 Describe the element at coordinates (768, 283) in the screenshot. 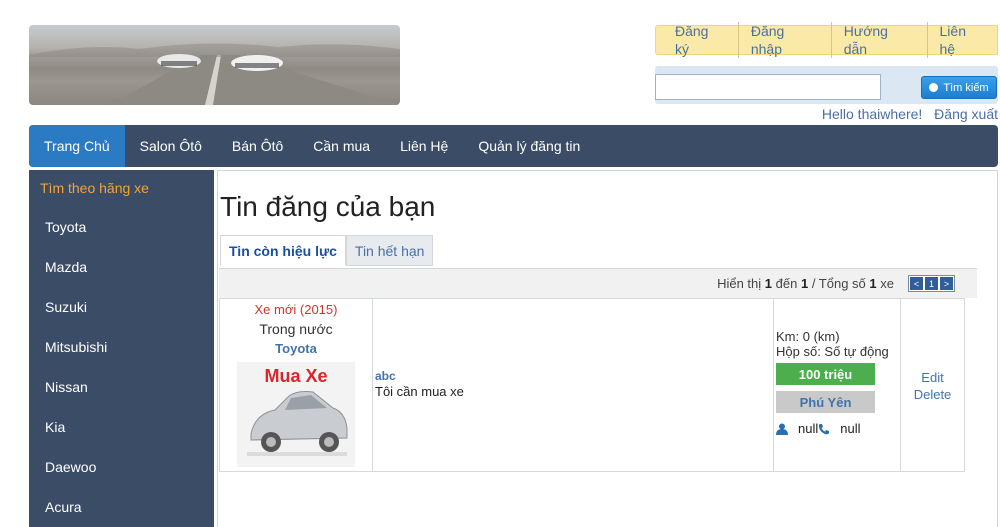

I see `pager-from: 1` at that location.